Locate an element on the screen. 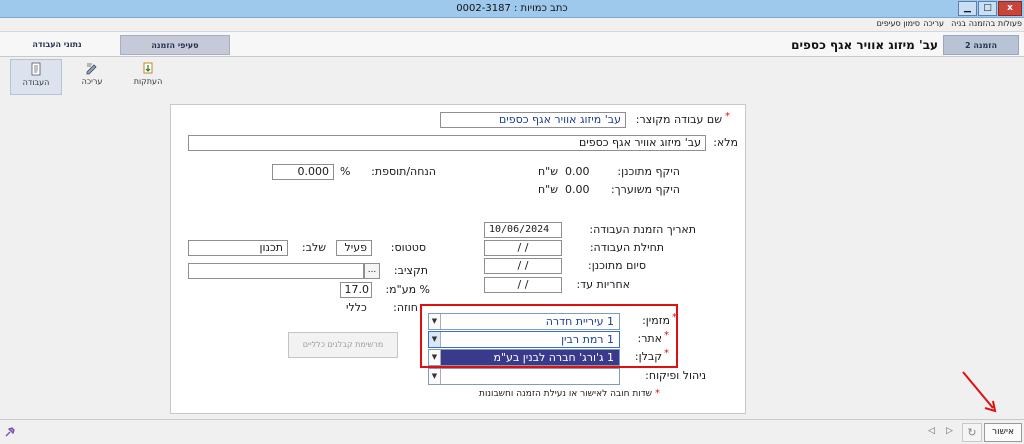  required-marker-orderer: * is located at coordinates (674, 317).